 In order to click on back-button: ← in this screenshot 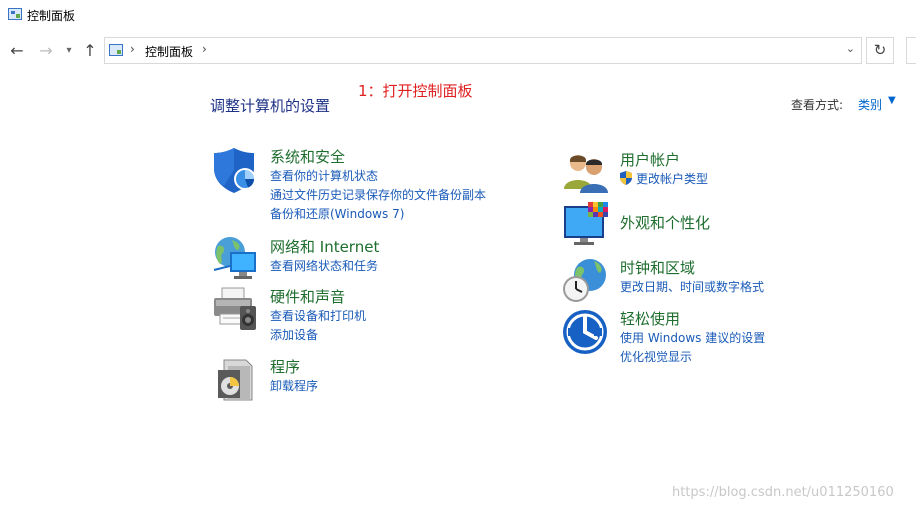, I will do `click(17, 51)`.